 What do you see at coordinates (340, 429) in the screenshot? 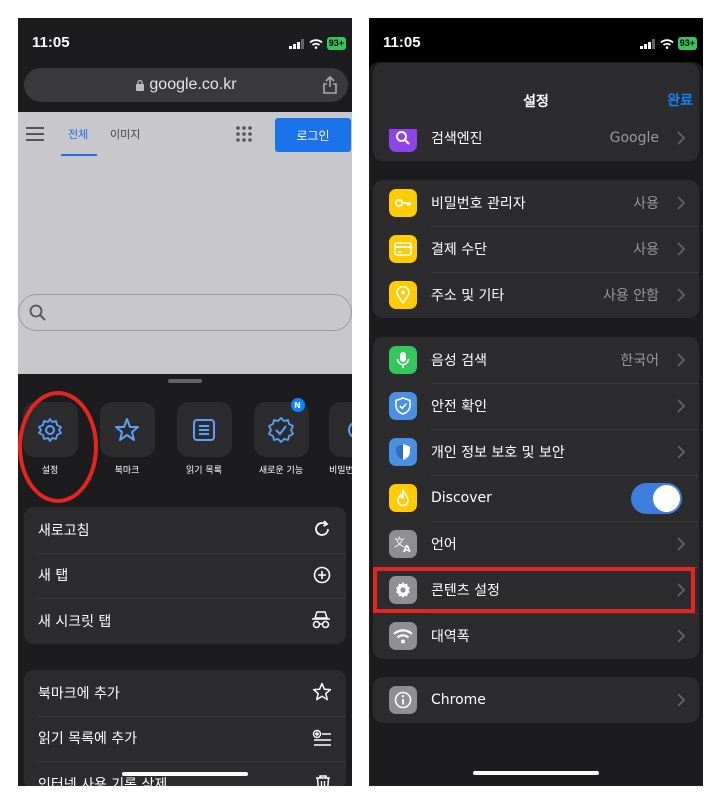
I see `action-passwords-tile` at bounding box center [340, 429].